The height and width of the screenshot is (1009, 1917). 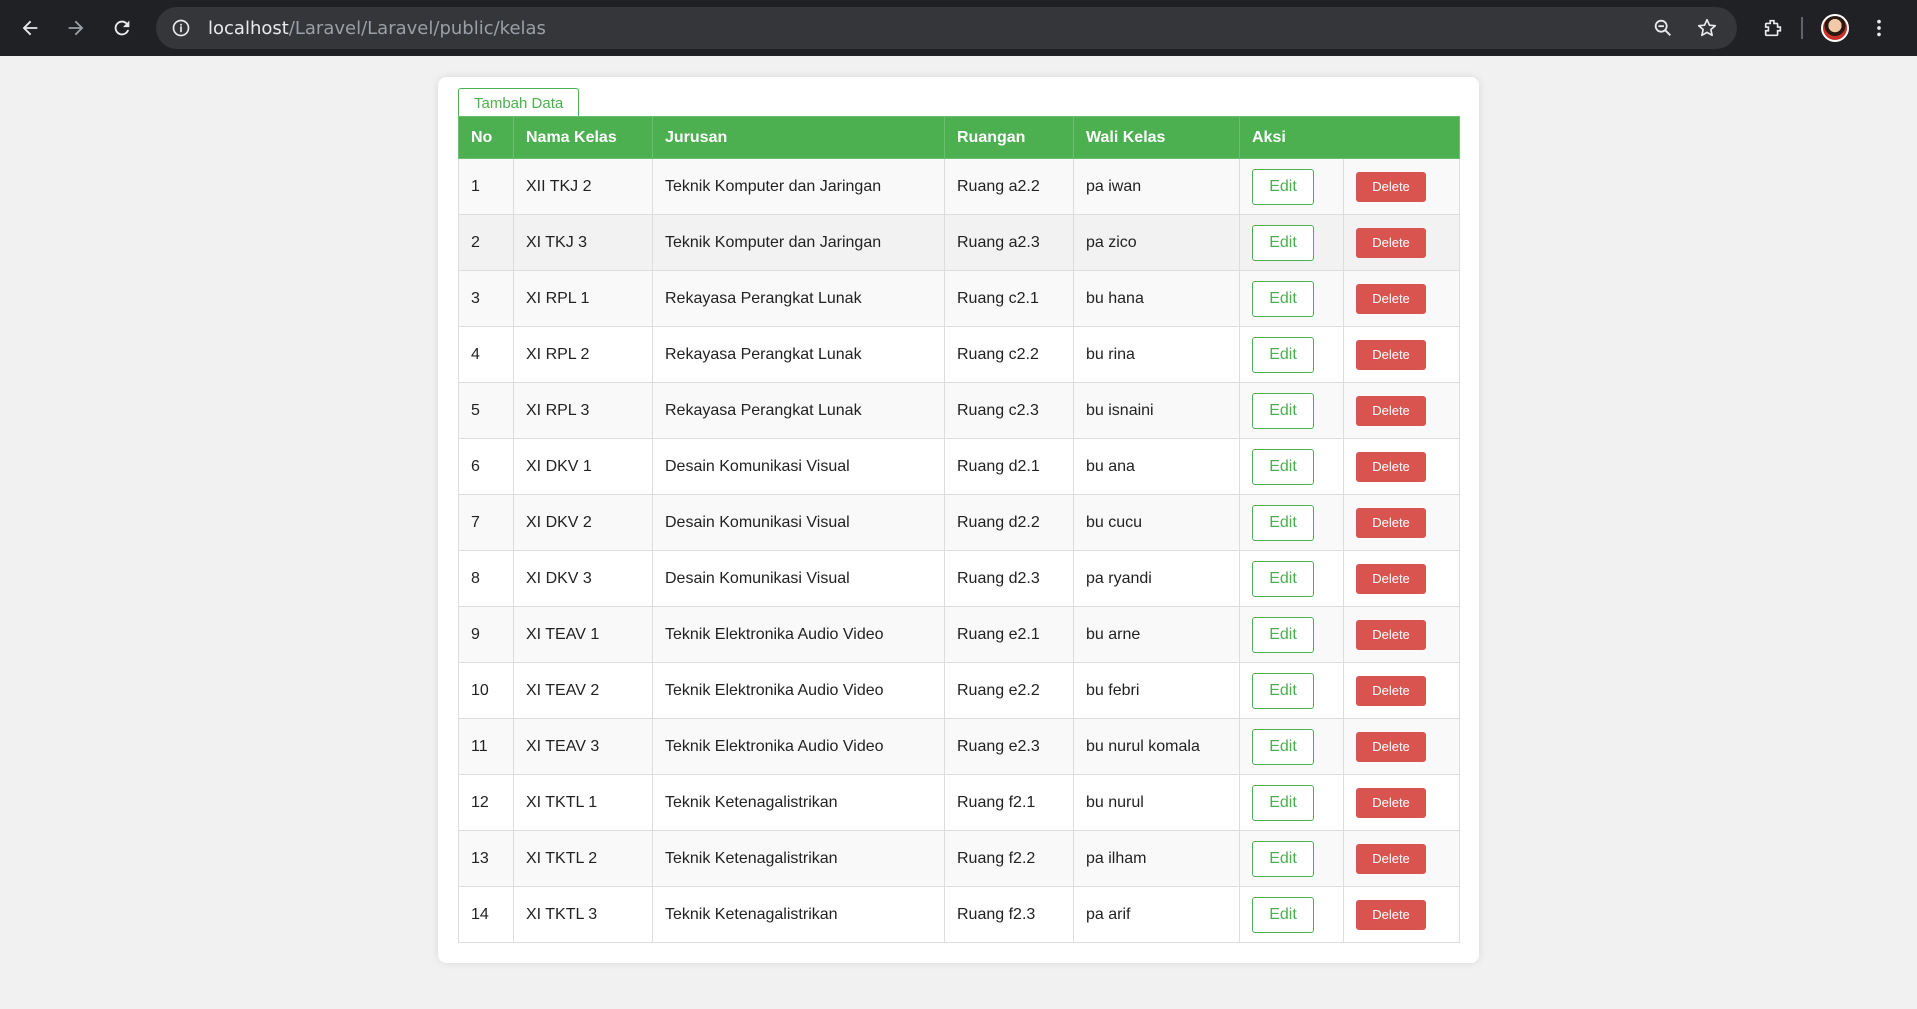 What do you see at coordinates (583, 634) in the screenshot?
I see `cell-nama-kelas: XI TEAV 1` at bounding box center [583, 634].